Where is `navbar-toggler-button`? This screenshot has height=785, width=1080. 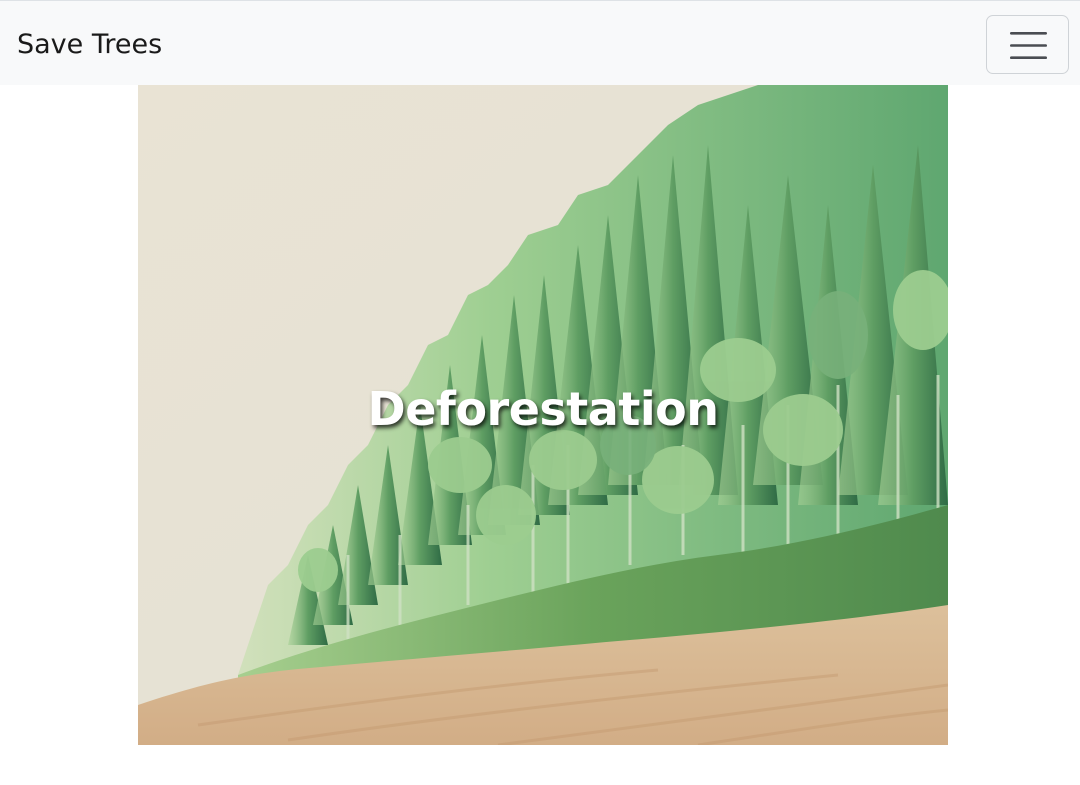
navbar-toggler-button is located at coordinates (1027, 44).